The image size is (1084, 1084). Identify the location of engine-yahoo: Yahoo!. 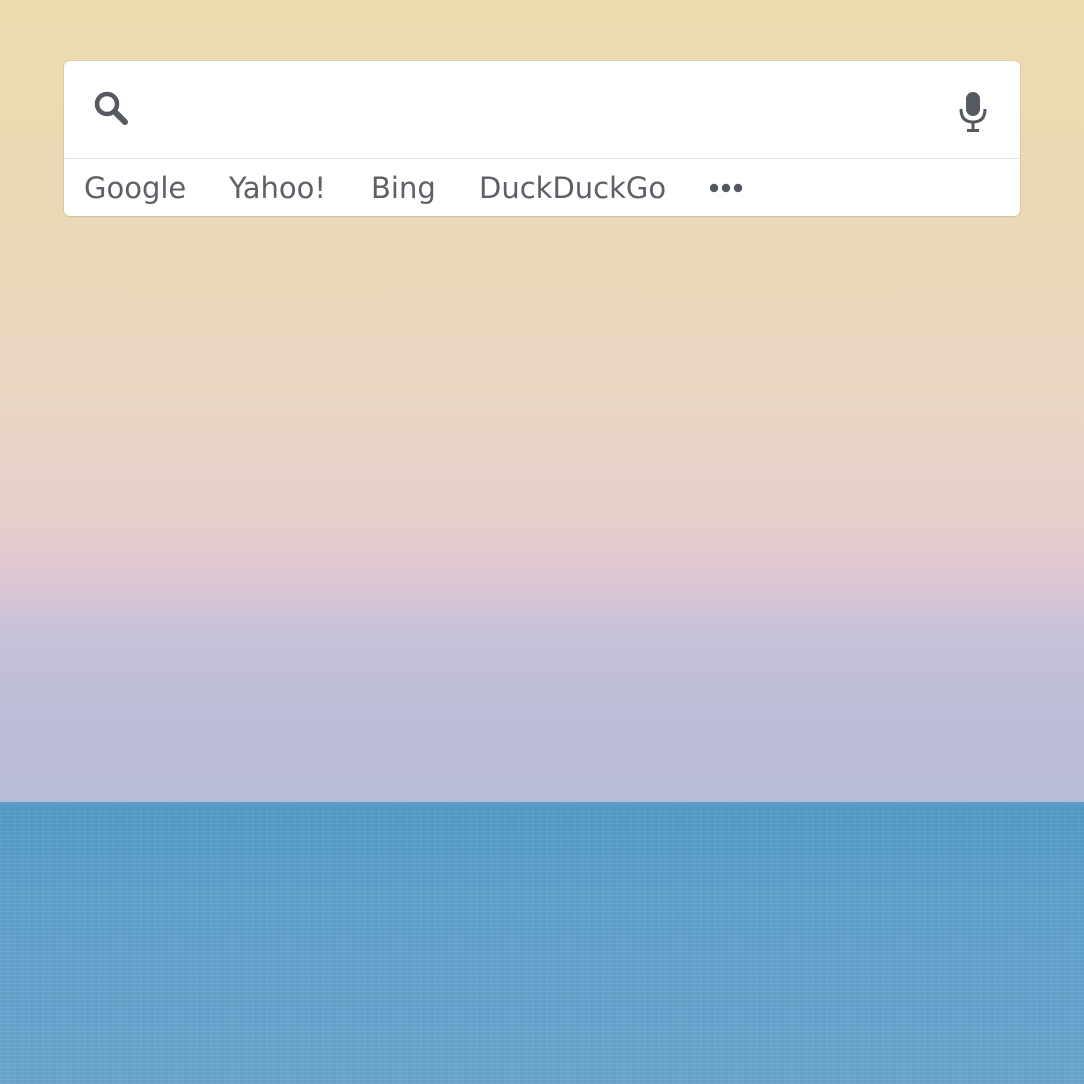
(277, 188).